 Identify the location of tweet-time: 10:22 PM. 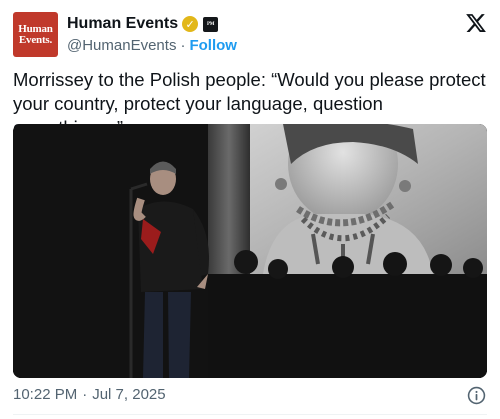
(45, 394).